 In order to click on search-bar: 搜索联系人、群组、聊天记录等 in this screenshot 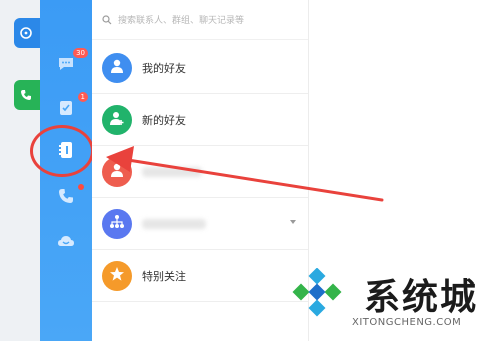, I will do `click(200, 20)`.